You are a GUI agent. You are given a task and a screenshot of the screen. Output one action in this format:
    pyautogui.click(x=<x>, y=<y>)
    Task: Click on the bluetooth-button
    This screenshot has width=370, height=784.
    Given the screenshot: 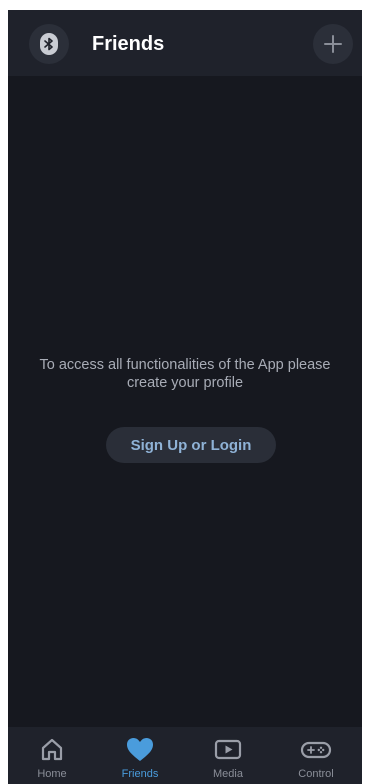 What is the action you would take?
    pyautogui.click(x=49, y=44)
    